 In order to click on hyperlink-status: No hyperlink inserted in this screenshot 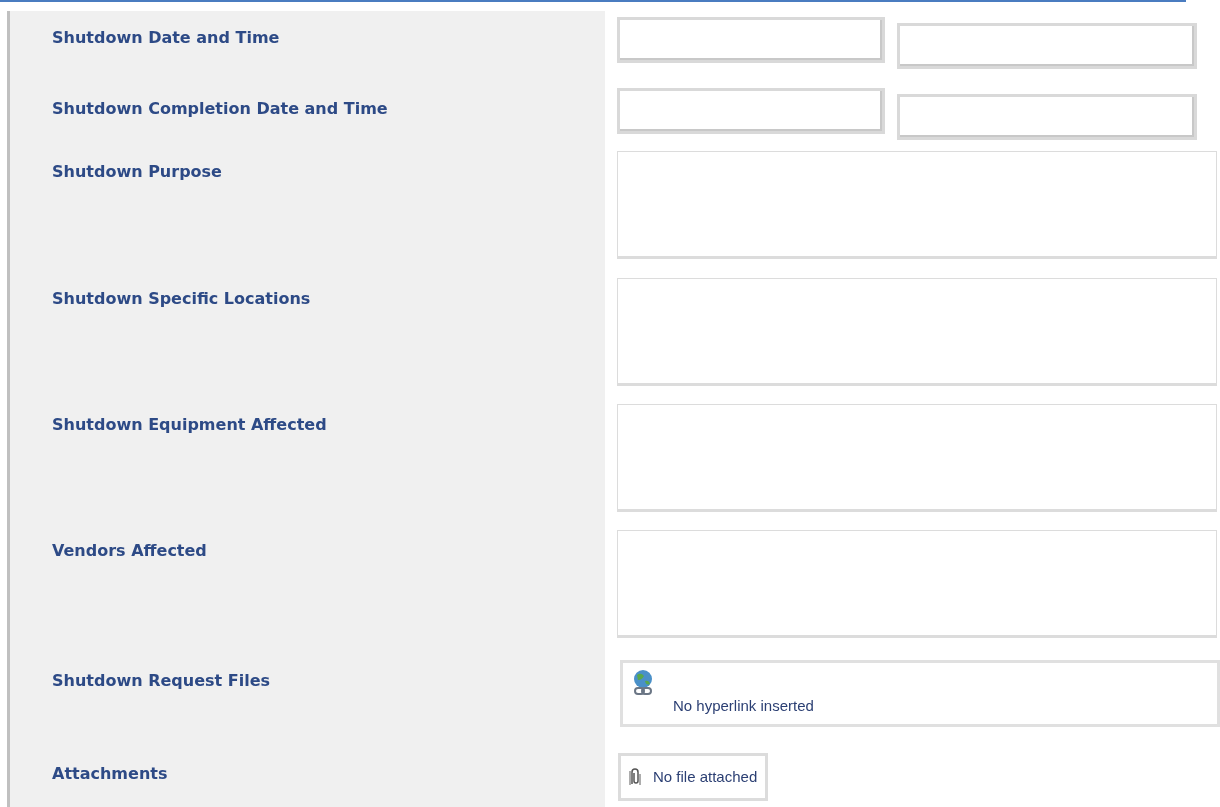, I will do `click(743, 706)`.